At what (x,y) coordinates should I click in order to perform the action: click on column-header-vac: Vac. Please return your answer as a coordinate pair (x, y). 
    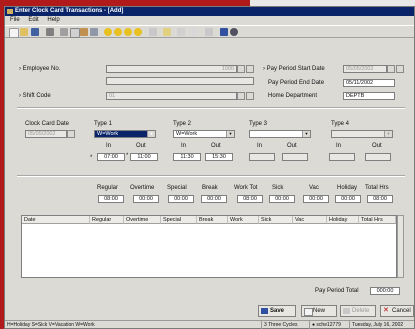
    Looking at the image, I should click on (310, 220).